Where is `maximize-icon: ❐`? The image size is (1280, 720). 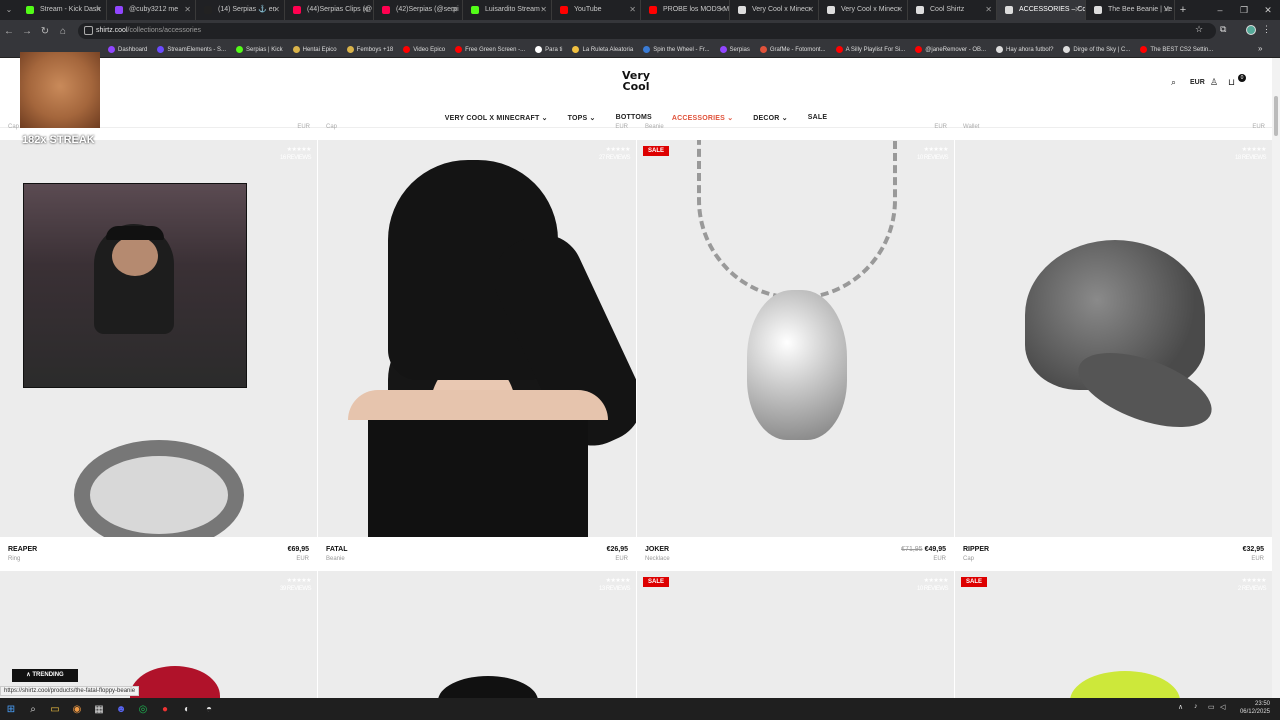
maximize-icon: ❐ is located at coordinates (1244, 10).